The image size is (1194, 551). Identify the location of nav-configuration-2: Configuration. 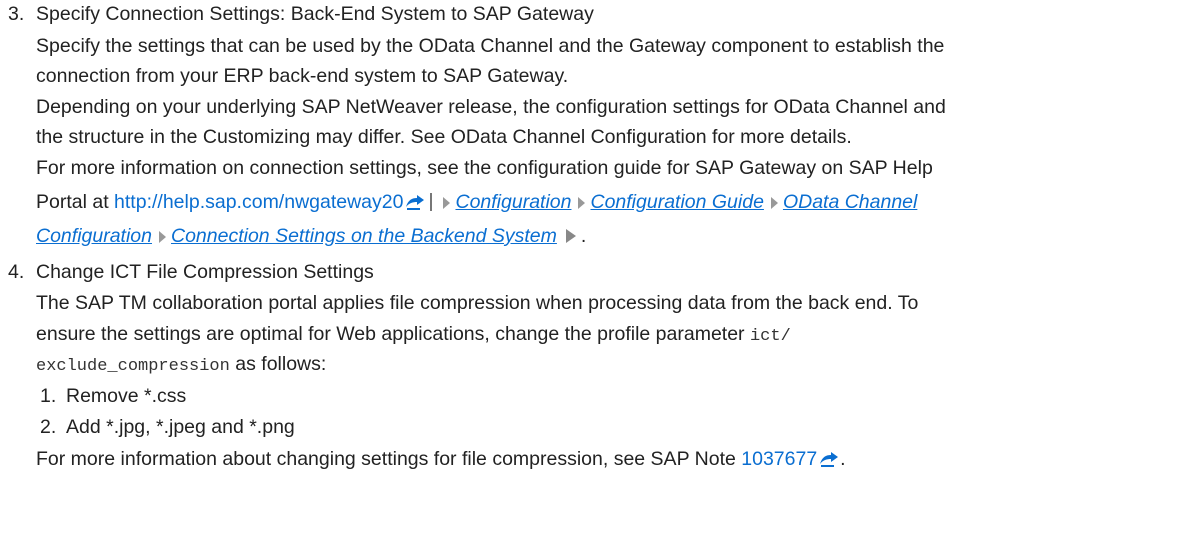
(94, 236).